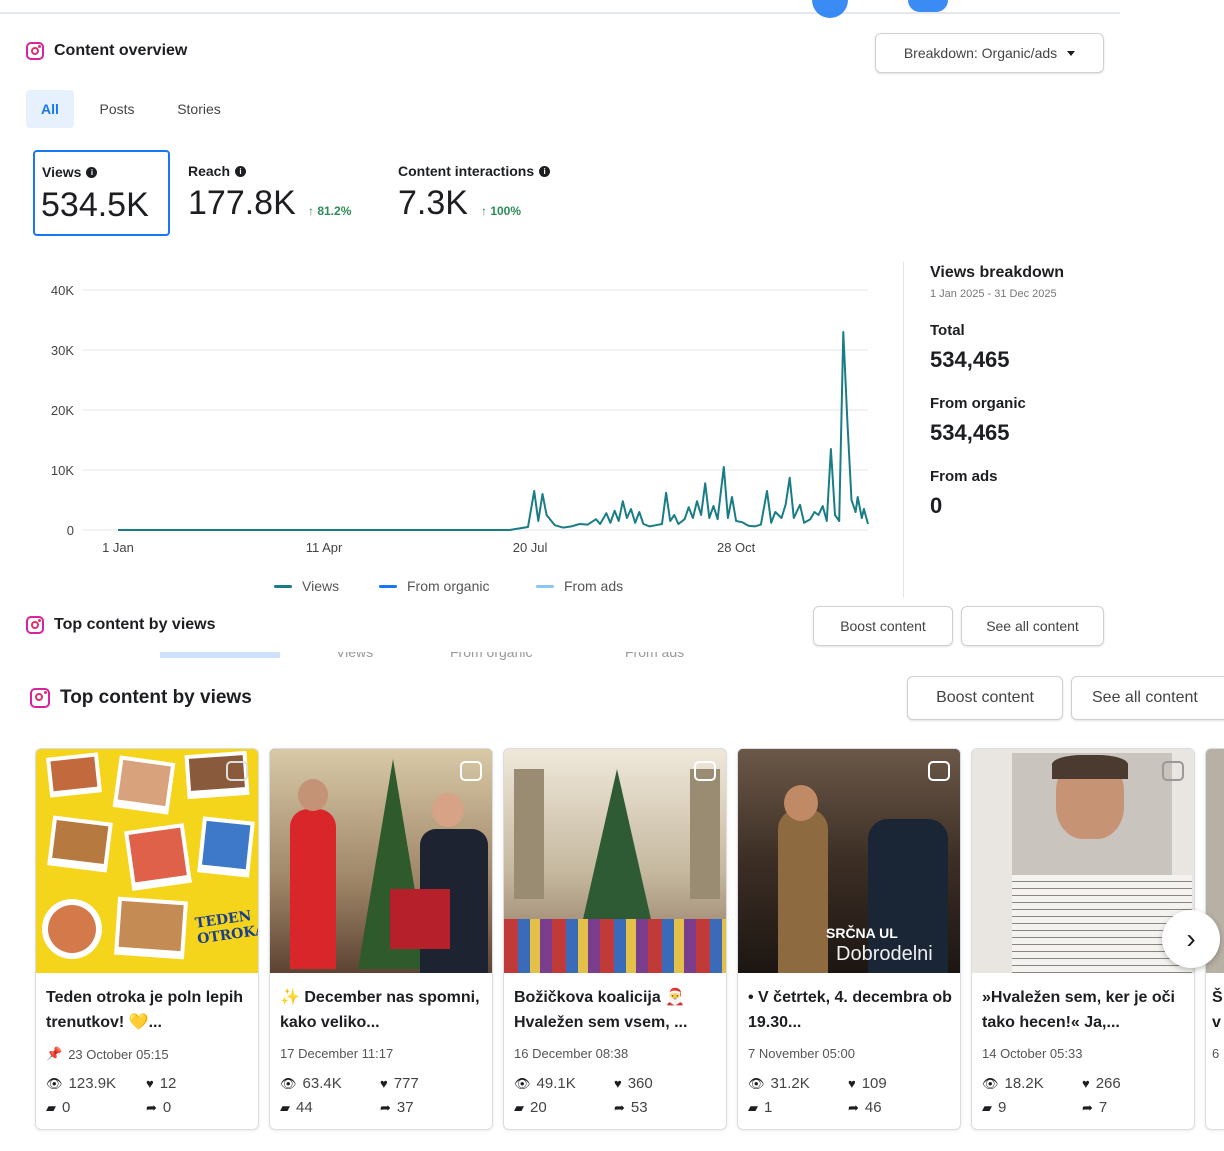  Describe the element at coordinates (199, 109) in the screenshot. I see `tab-stories: Stories` at that location.